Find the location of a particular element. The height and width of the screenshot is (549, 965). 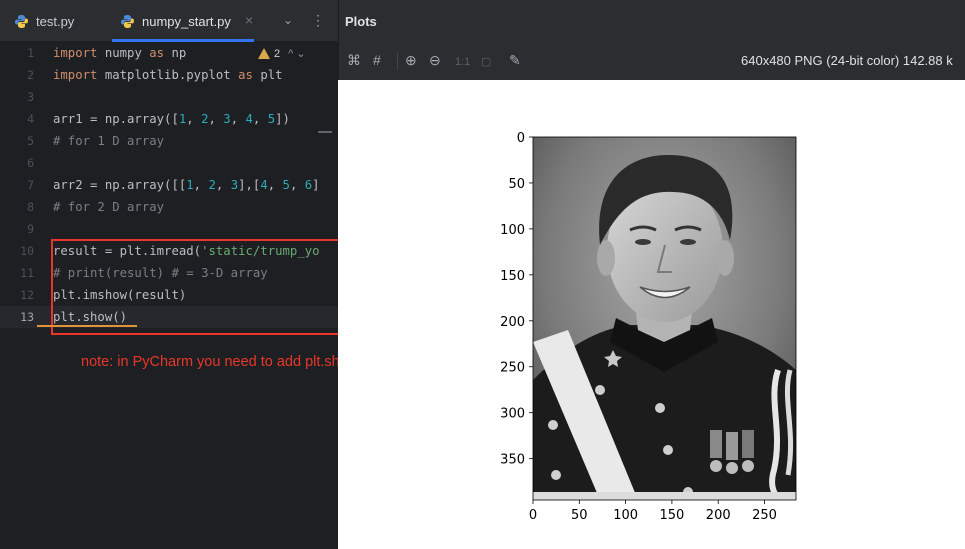

x-tick-label: 0 is located at coordinates (533, 515).